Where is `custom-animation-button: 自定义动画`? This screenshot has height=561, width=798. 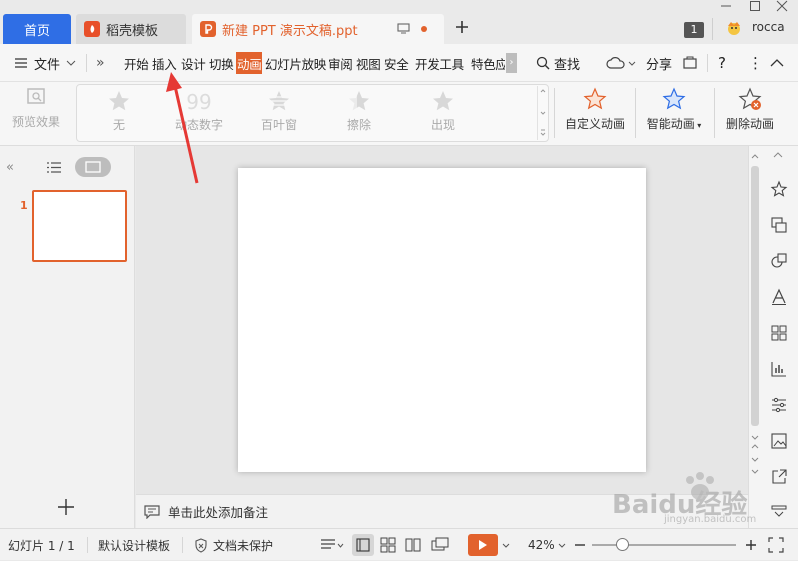
custom-animation-button: 自定义动画 is located at coordinates (595, 109).